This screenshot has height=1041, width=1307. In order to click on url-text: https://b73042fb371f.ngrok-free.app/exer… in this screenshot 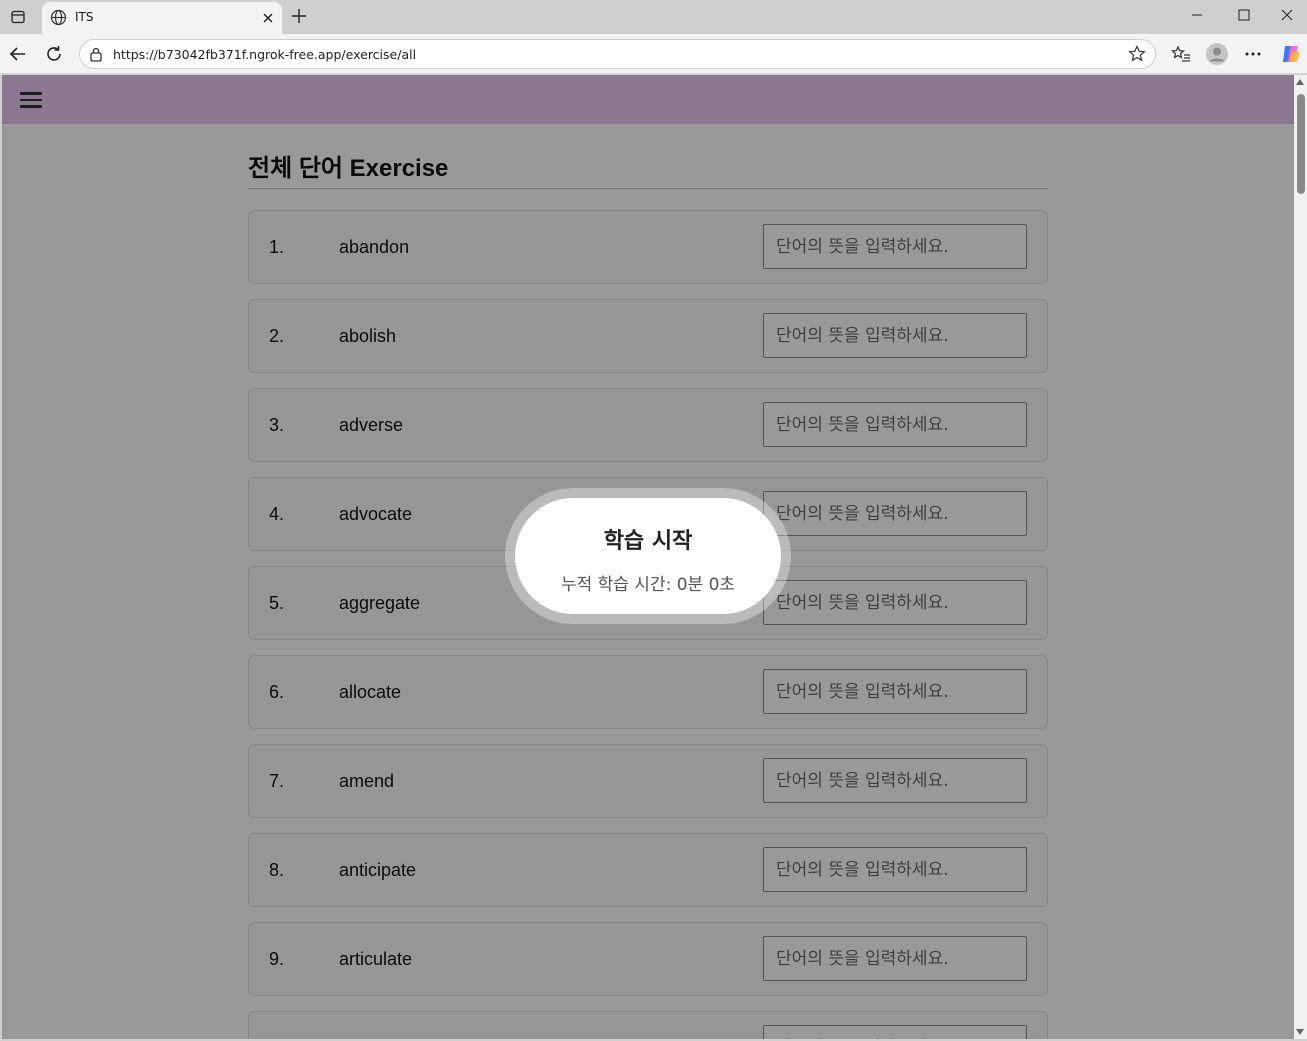, I will do `click(265, 54)`.